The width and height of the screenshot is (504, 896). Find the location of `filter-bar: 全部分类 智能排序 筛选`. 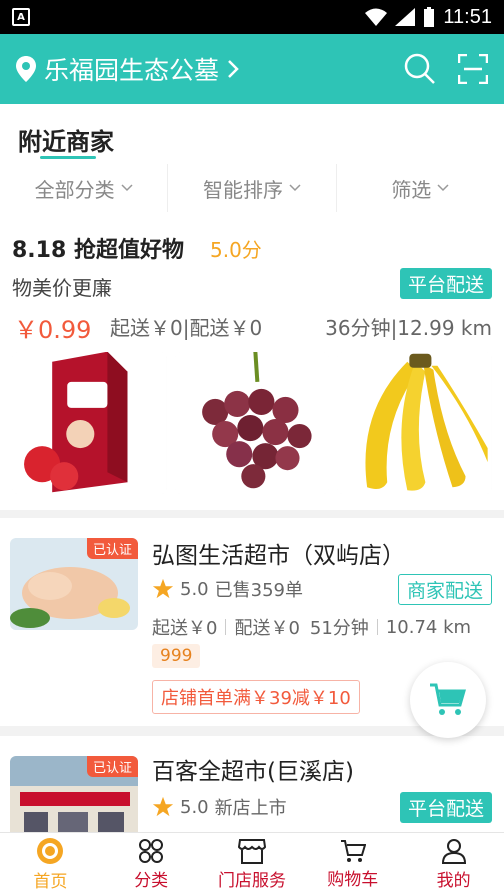

filter-bar: 全部分类 智能排序 筛选 is located at coordinates (252, 188).